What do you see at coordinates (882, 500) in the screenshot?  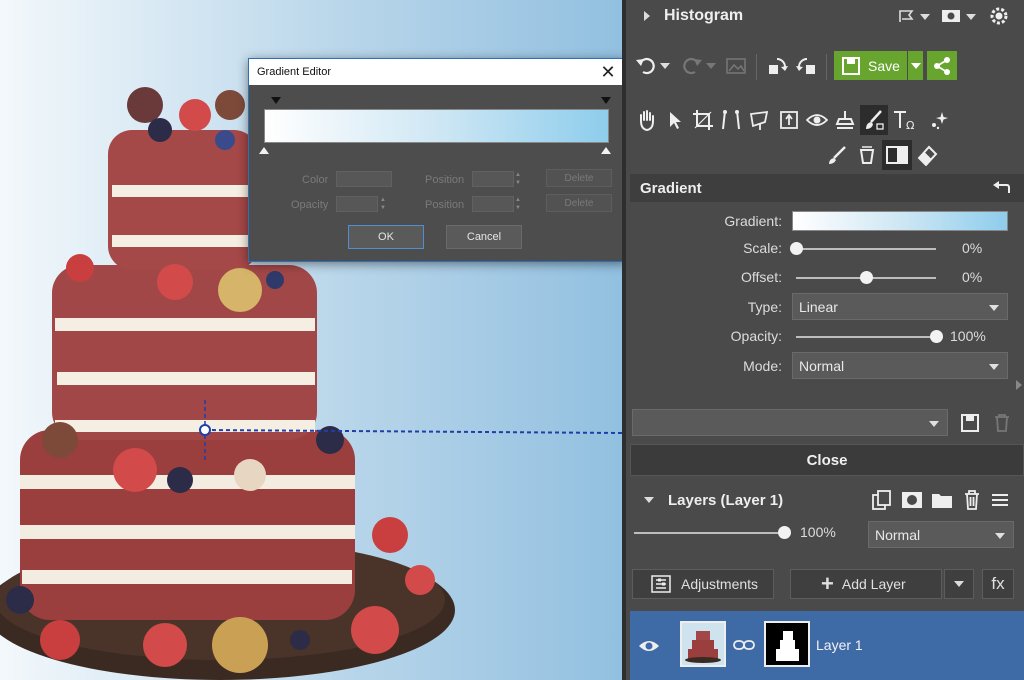 I see `duplicate-layer-icon` at bounding box center [882, 500].